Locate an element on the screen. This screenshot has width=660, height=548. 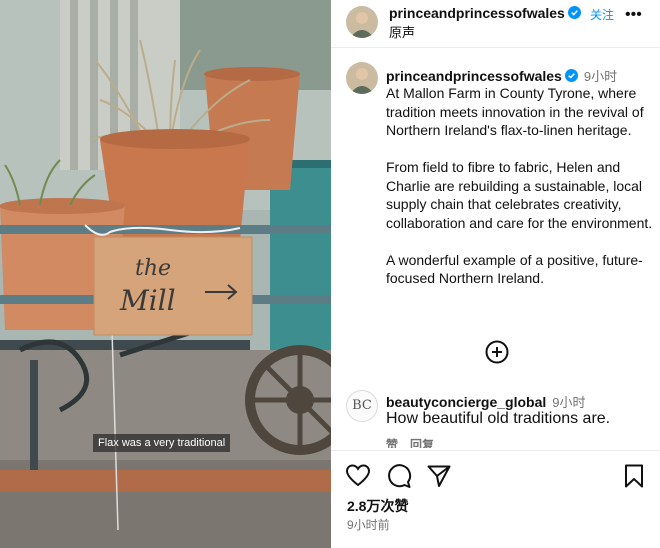
header-username-text: princeandprincessofwales is located at coordinates (477, 13).